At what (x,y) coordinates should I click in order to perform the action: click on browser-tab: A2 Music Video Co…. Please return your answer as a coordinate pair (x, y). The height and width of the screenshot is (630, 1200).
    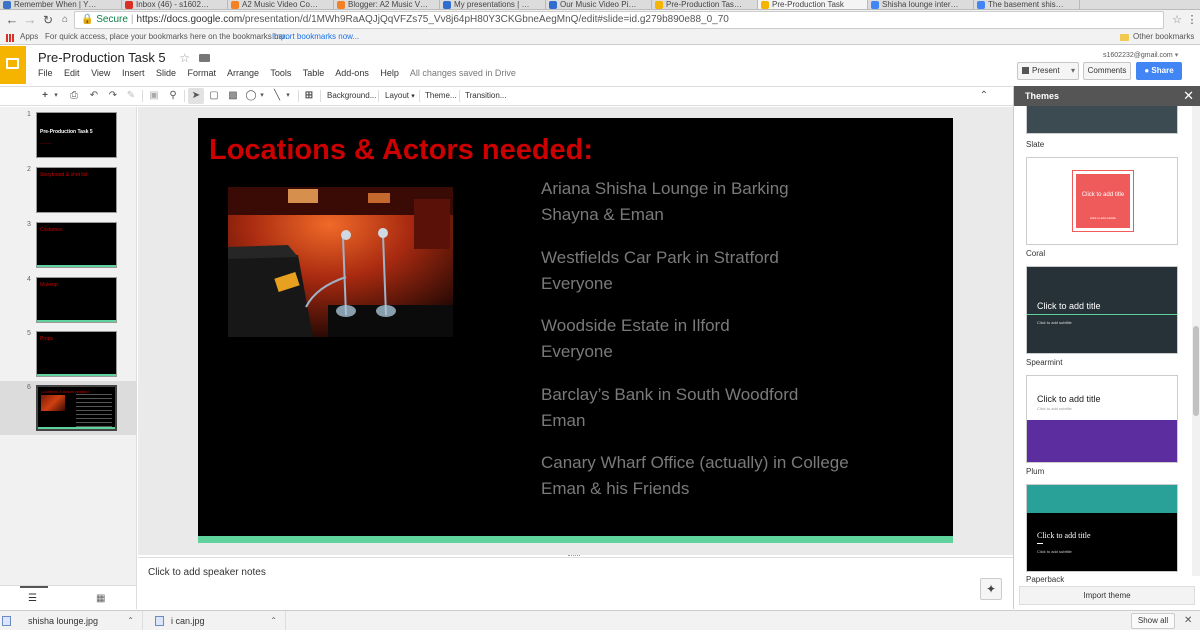
    Looking at the image, I should click on (281, 4).